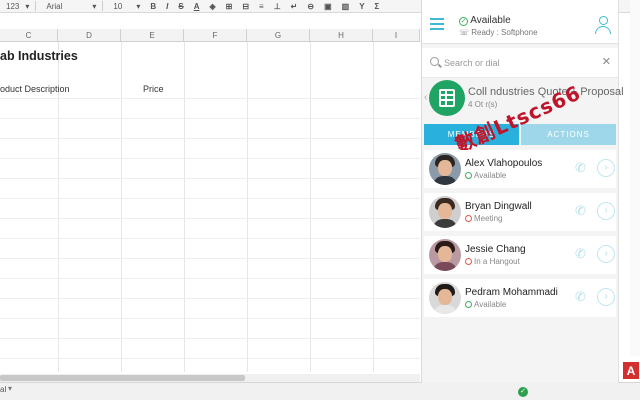 This screenshot has width=640, height=400. What do you see at coordinates (425, 97) in the screenshot?
I see `chevron-left-icon: ‹` at bounding box center [425, 97].